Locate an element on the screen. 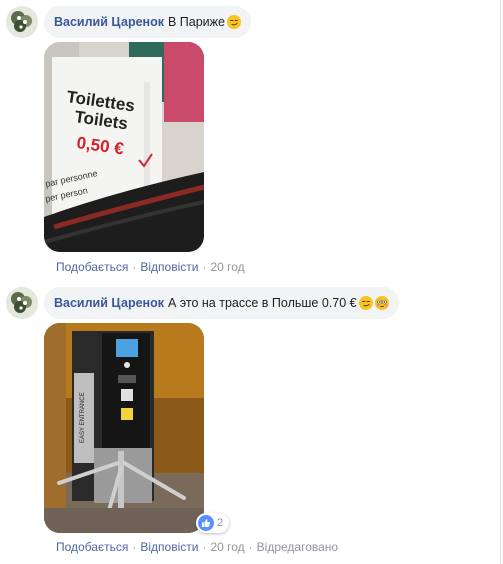 The width and height of the screenshot is (503, 564). like-link: Подобається is located at coordinates (92, 547).